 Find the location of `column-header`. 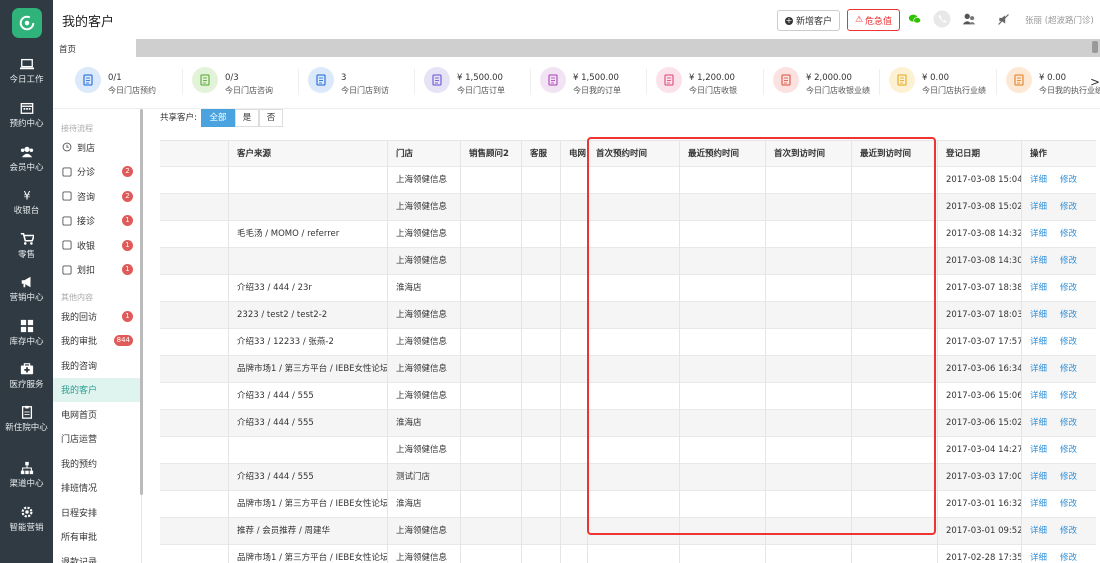

column-header is located at coordinates (194, 154).